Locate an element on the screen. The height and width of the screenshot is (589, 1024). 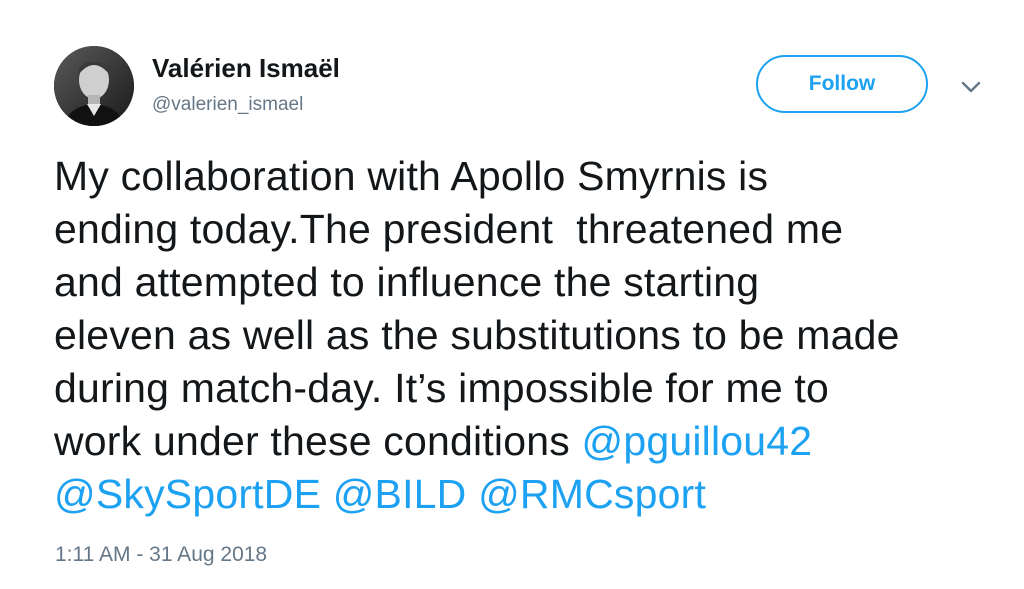
mention-link: @pguillou42 is located at coordinates (697, 441).